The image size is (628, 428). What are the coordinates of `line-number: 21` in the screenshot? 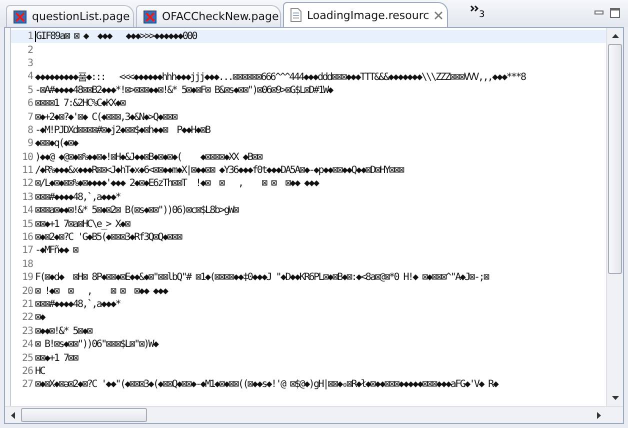 It's located at (27, 304).